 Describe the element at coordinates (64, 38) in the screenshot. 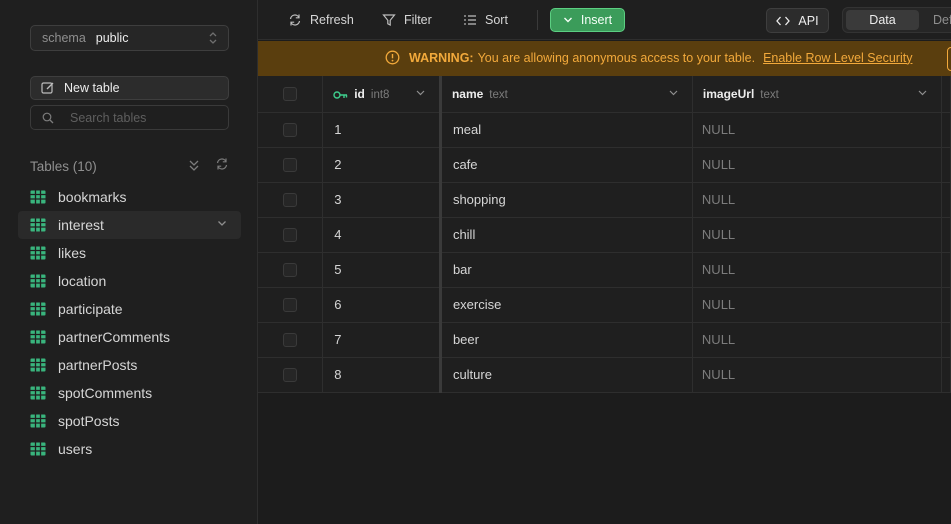

I see `schema-label: schema` at that location.